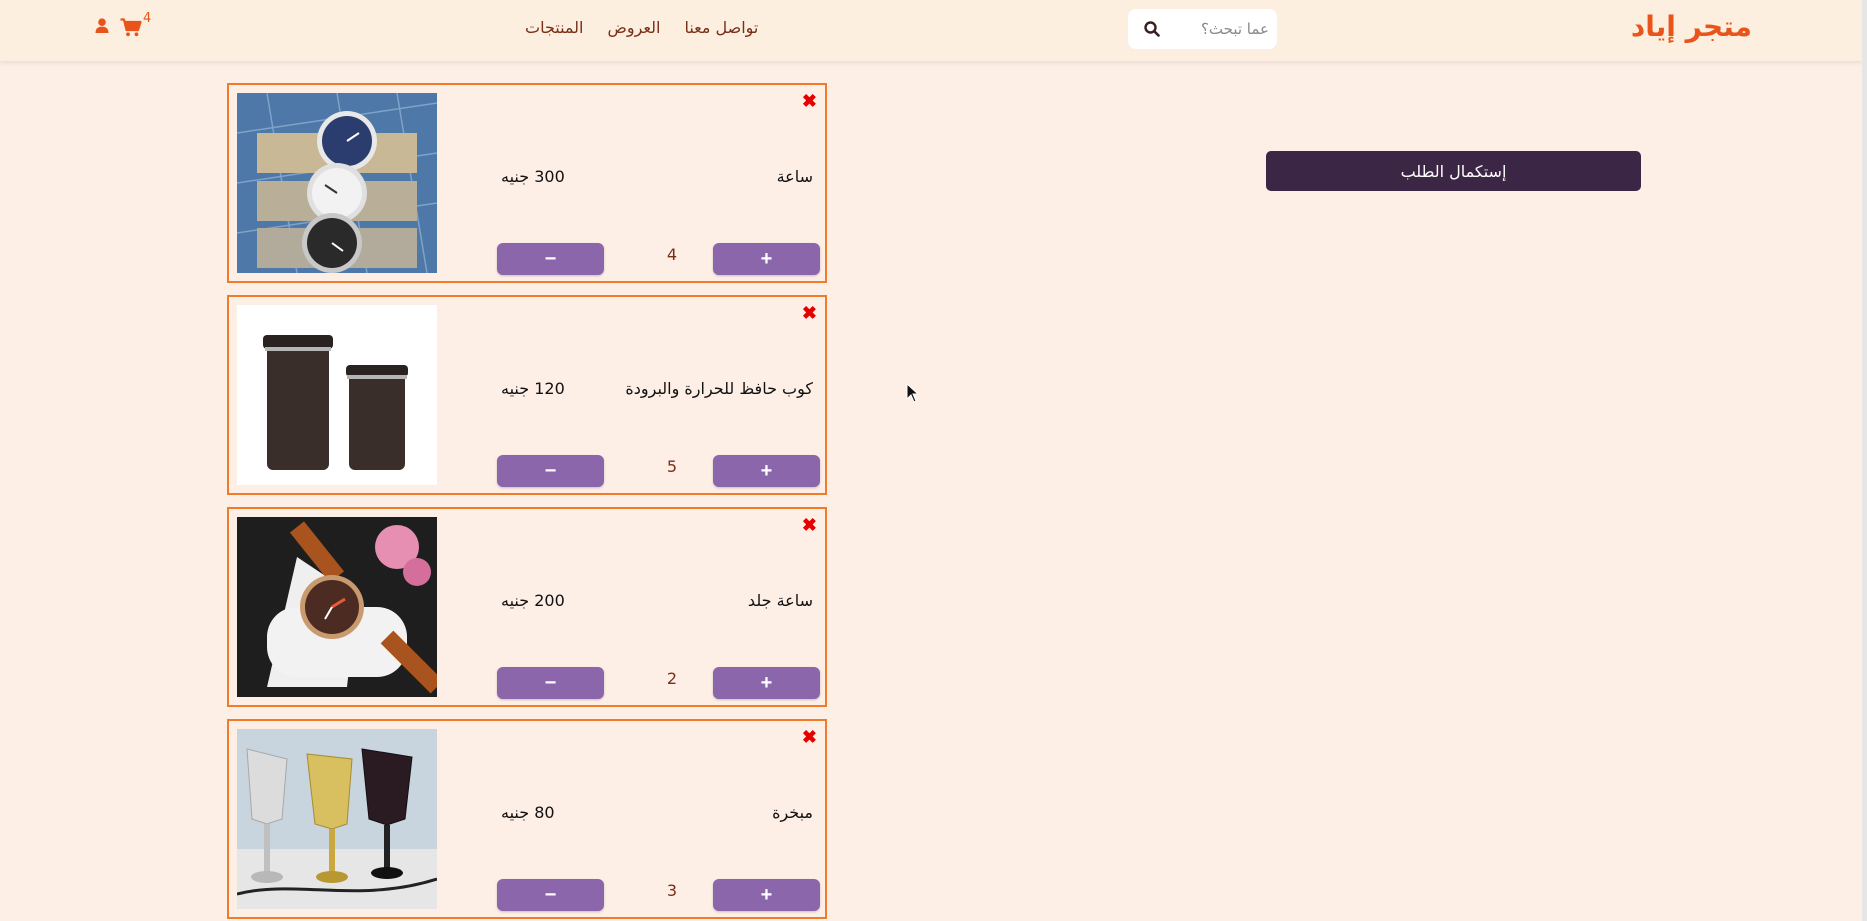 The height and width of the screenshot is (921, 1867). Describe the element at coordinates (780, 600) in the screenshot. I see `product-name: ساعة جلد` at that location.